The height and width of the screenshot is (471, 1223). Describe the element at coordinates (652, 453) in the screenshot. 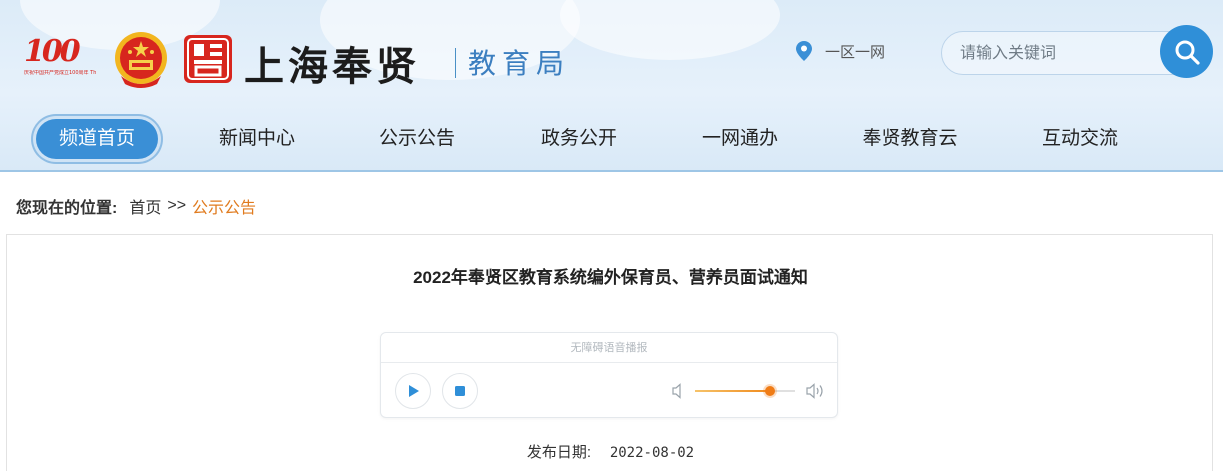

I see `publish-date-value: 2022-08-02` at that location.